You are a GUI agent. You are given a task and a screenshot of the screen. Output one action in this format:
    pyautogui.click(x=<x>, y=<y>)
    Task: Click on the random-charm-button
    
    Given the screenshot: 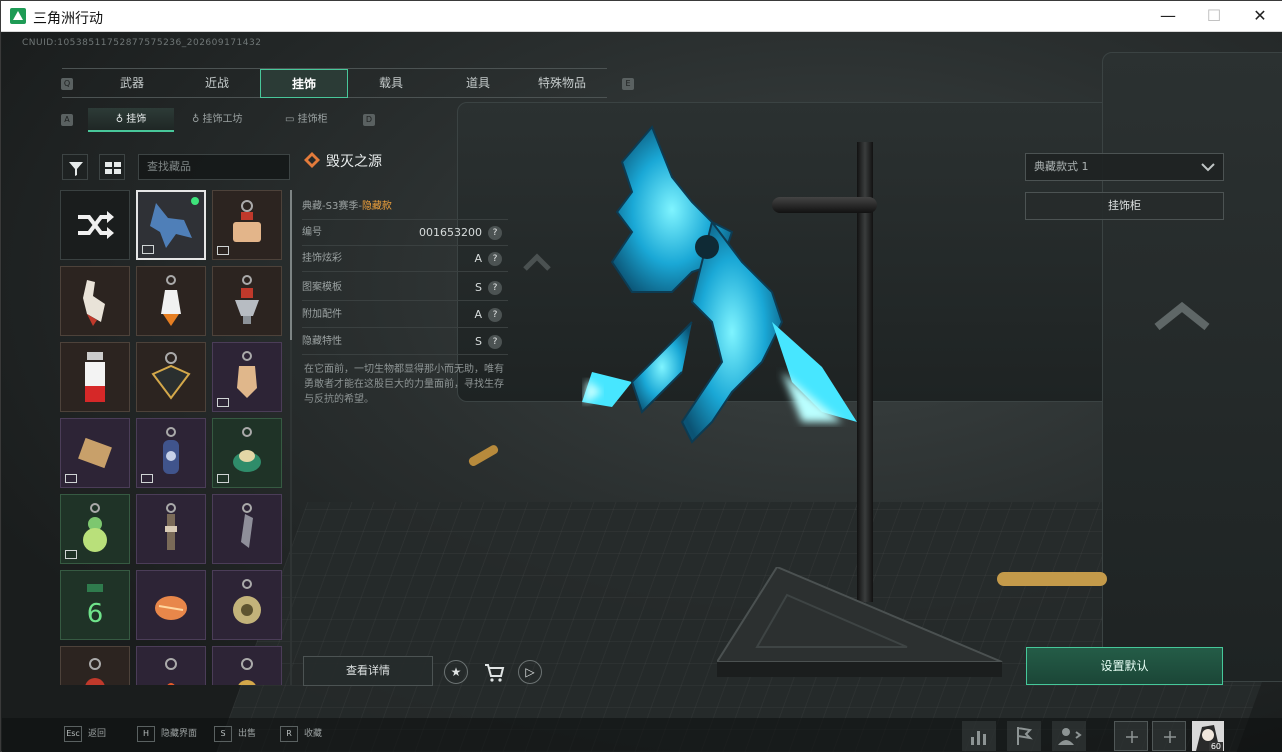 What is the action you would take?
    pyautogui.click(x=95, y=225)
    